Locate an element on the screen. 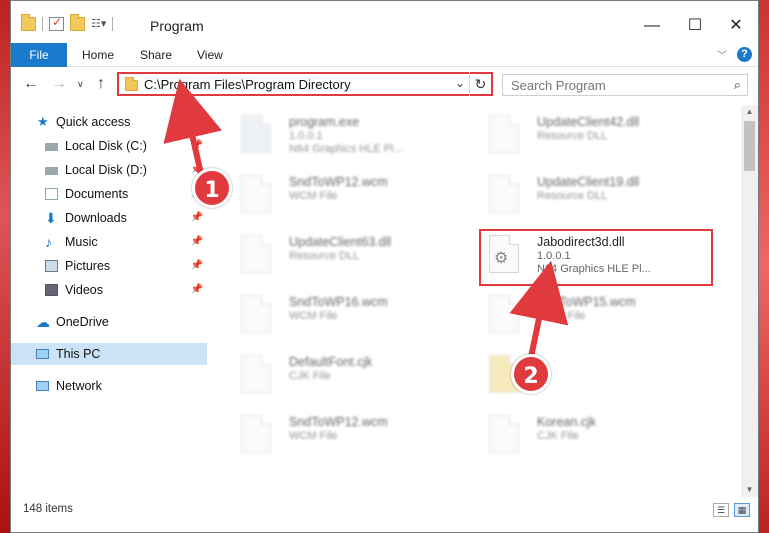  quick-access-toolbar: ☷▾ is located at coordinates (67, 22).